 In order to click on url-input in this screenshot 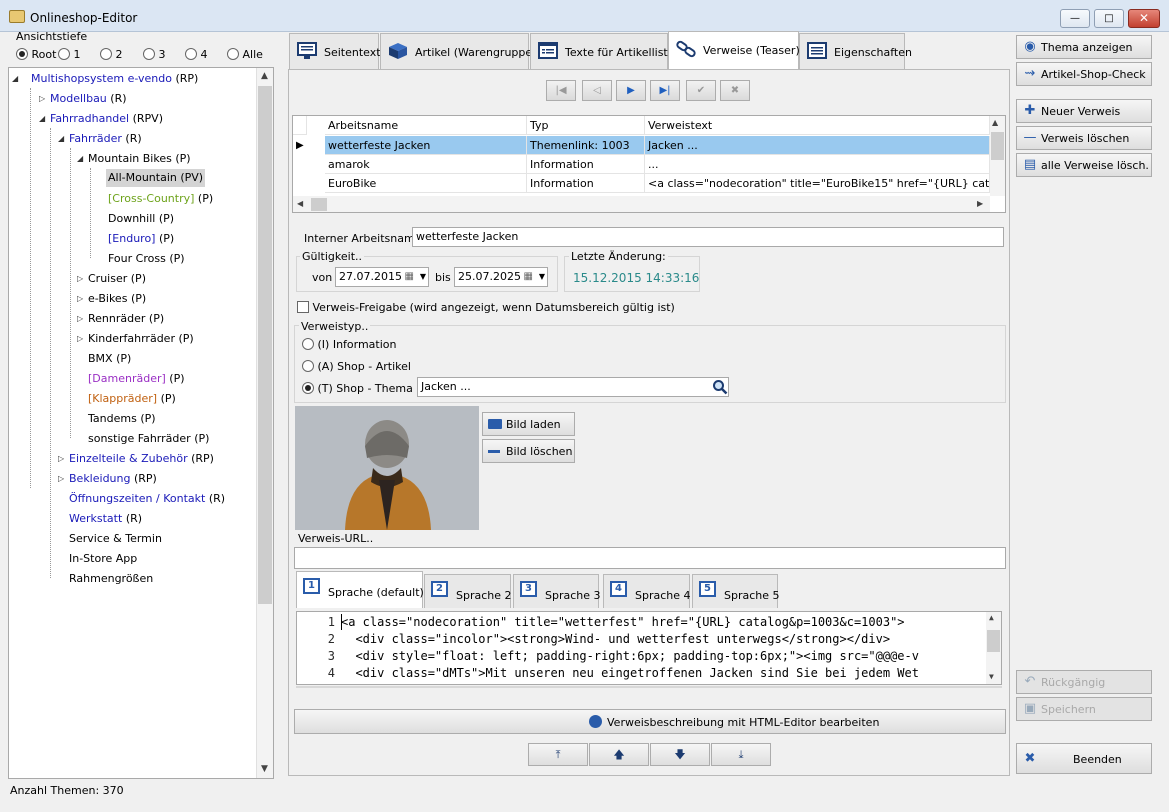, I will do `click(650, 558)`.